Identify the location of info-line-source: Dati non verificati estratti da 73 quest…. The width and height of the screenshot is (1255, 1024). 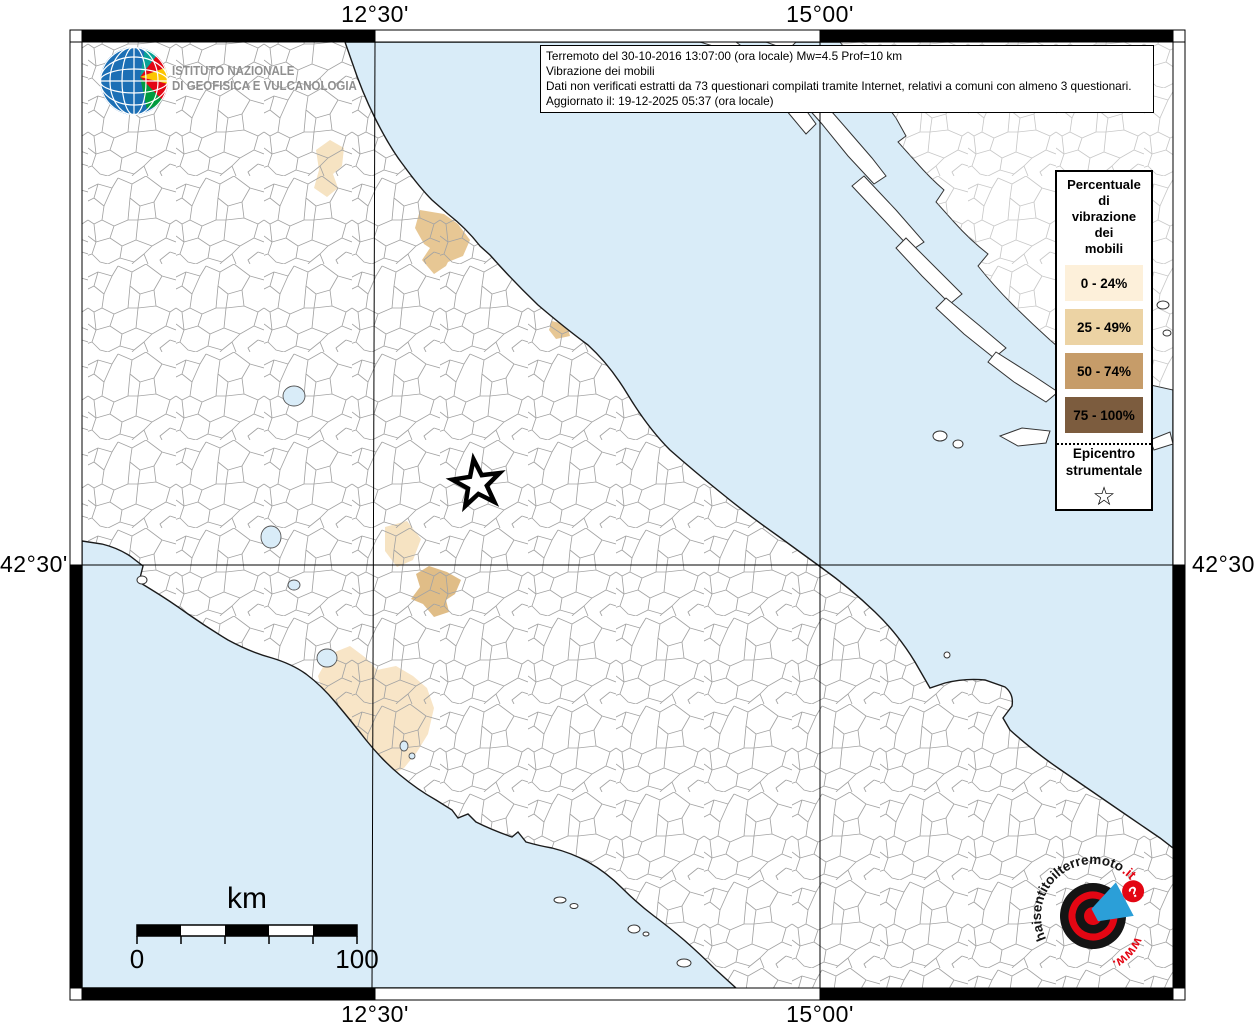
(839, 86).